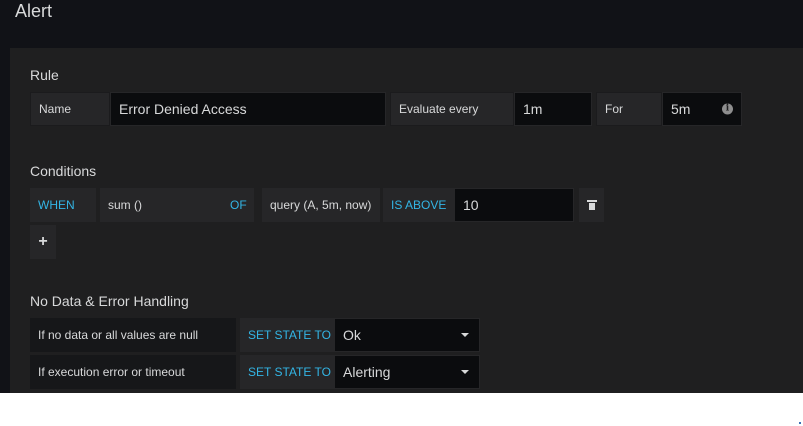 The image size is (803, 426). I want to click on plus-icon: +, so click(43, 241).